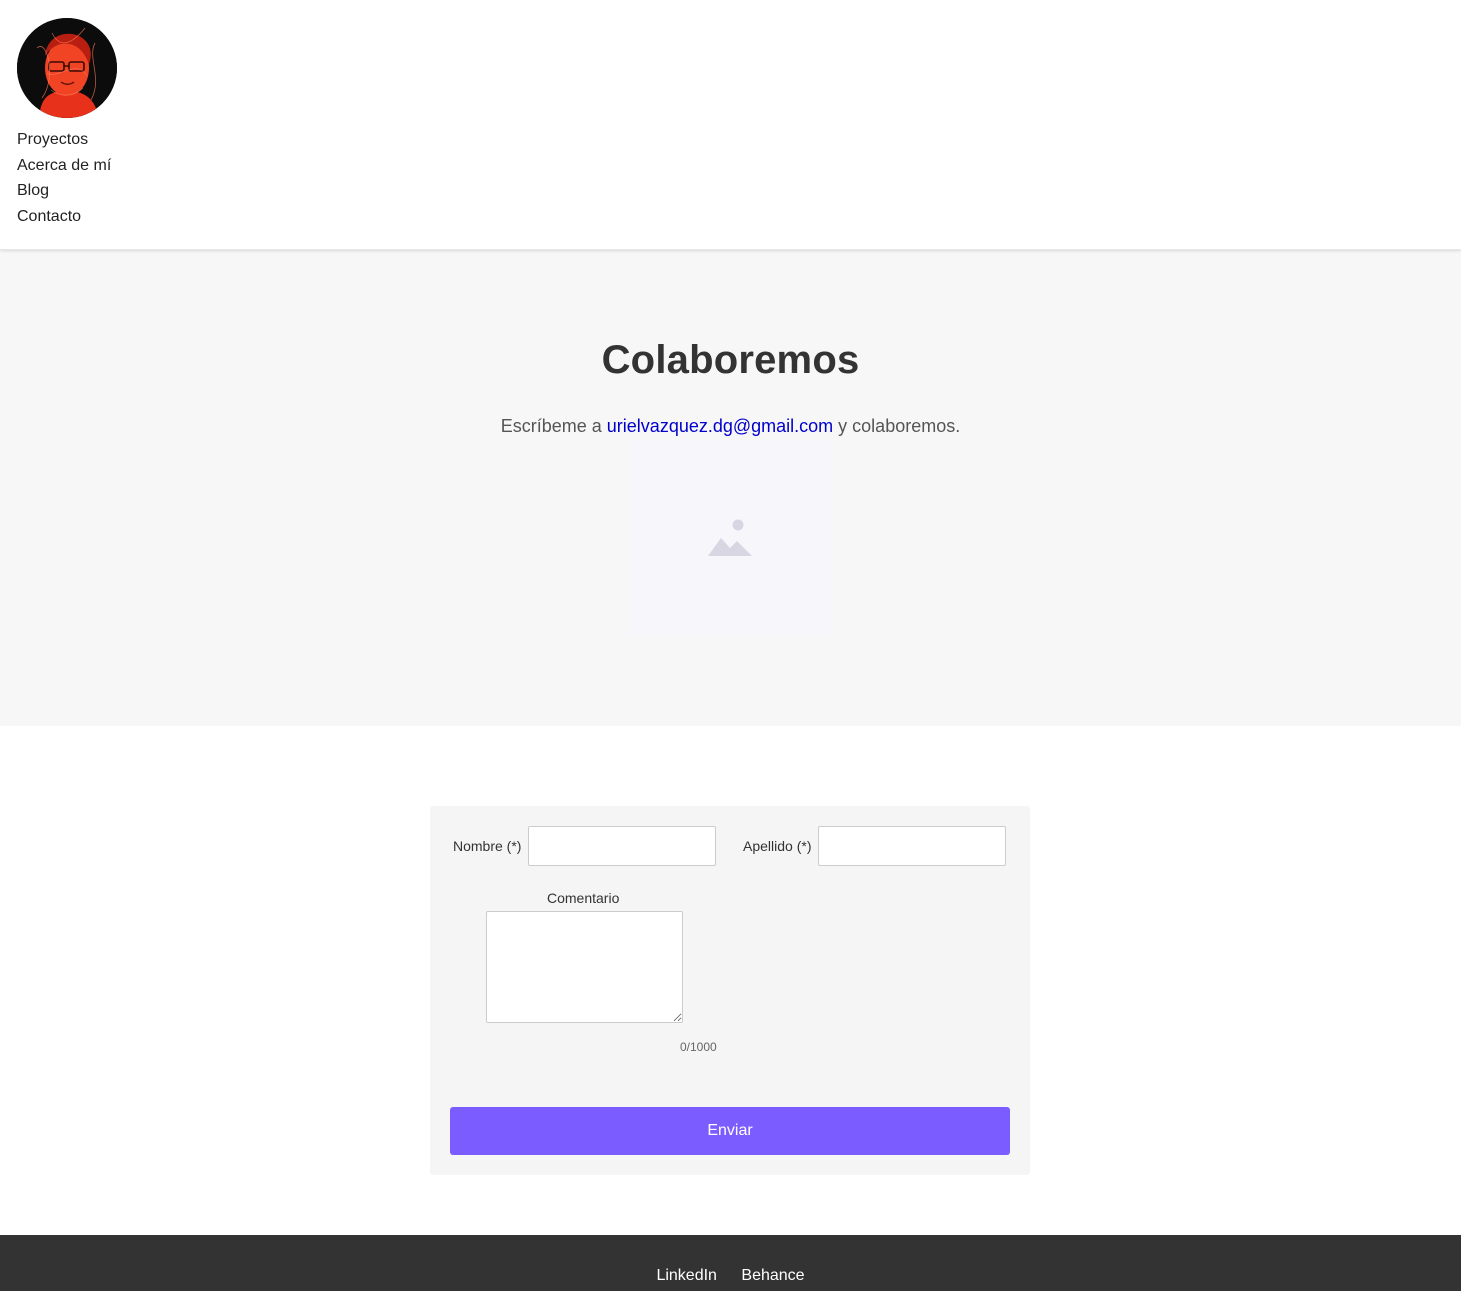 This screenshot has width=1461, height=1291. What do you see at coordinates (730, 1131) in the screenshot?
I see `submit-button: Enviar` at bounding box center [730, 1131].